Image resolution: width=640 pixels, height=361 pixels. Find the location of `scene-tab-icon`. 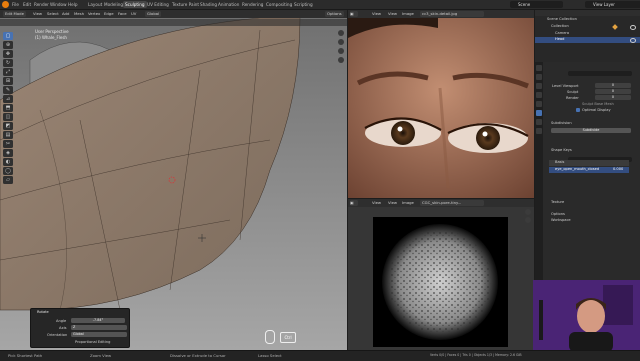

scene-tab-icon is located at coordinates (539, 95).